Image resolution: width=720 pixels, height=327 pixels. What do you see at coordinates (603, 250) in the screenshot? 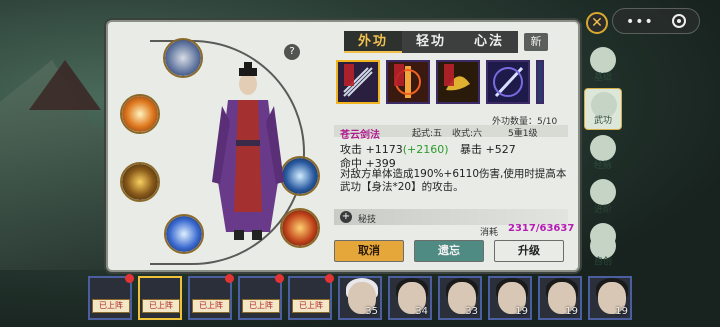
I see `sidebar-item-create: 自创` at bounding box center [603, 250].